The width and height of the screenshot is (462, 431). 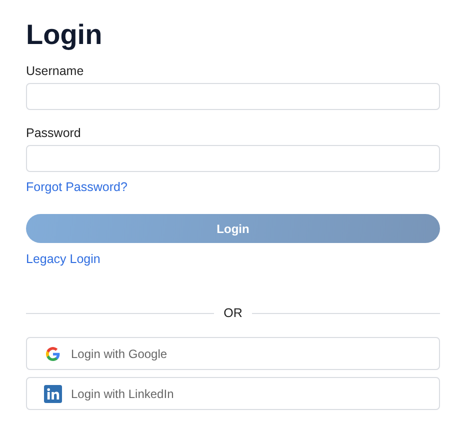 What do you see at coordinates (233, 313) in the screenshot?
I see `divider-label: OR` at bounding box center [233, 313].